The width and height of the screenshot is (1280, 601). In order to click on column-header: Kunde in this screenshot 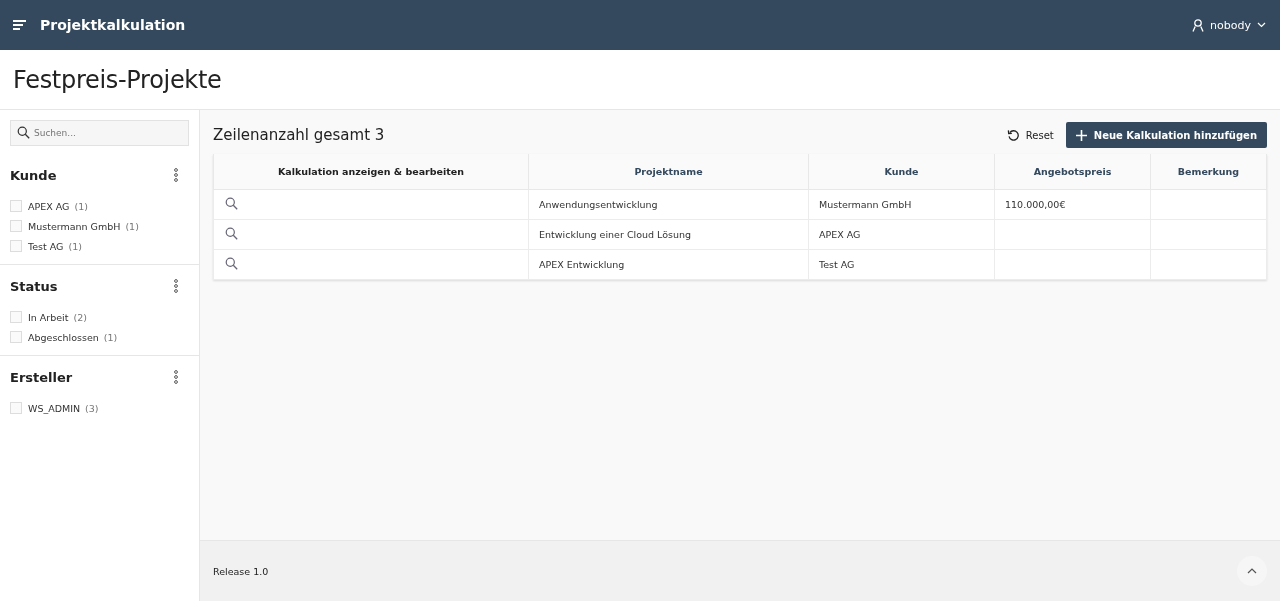, I will do `click(901, 172)`.